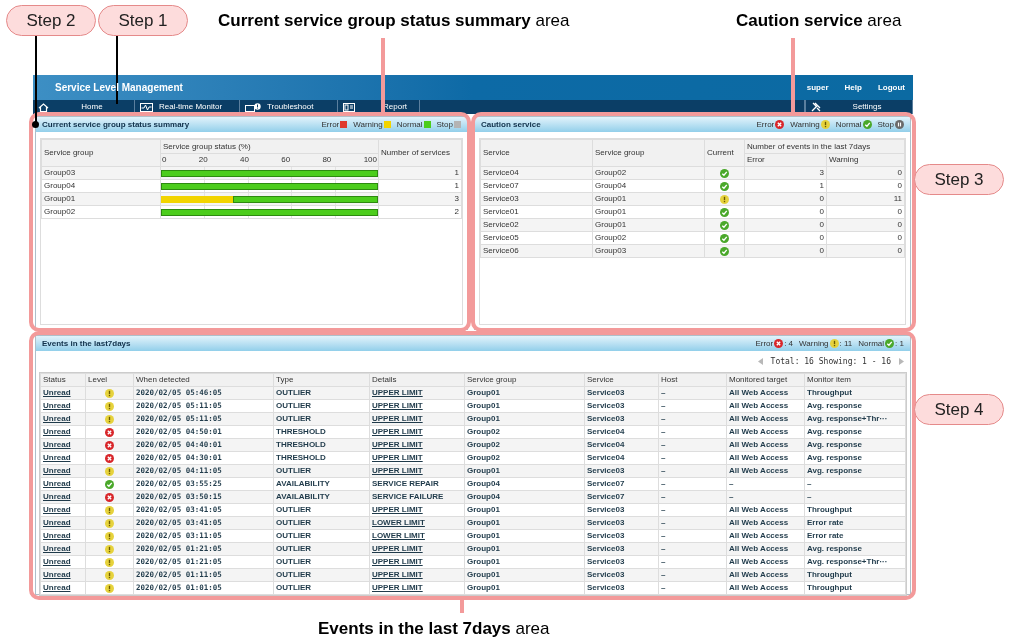  What do you see at coordinates (855, 380) in the screenshot?
I see `column-header: Monitor item` at bounding box center [855, 380].